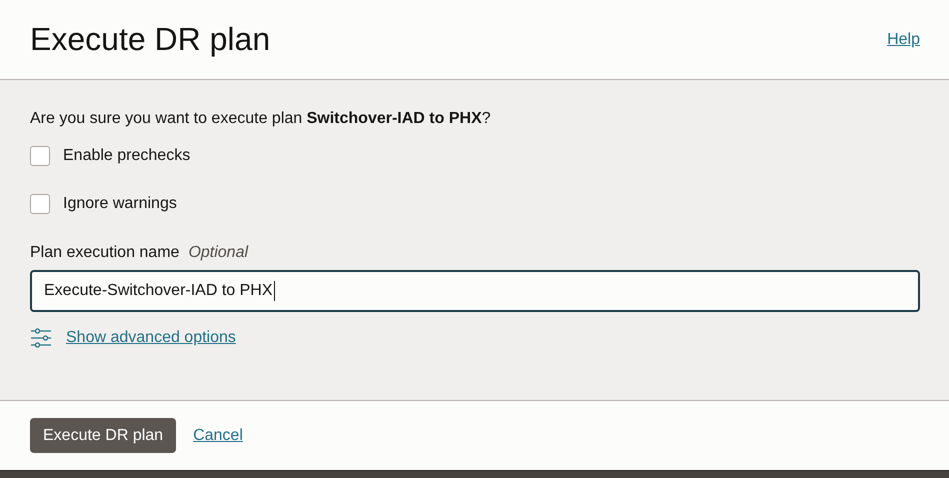 This screenshot has width=949, height=478. Describe the element at coordinates (150, 39) in the screenshot. I see `dialog-title: Execute DR plan` at that location.